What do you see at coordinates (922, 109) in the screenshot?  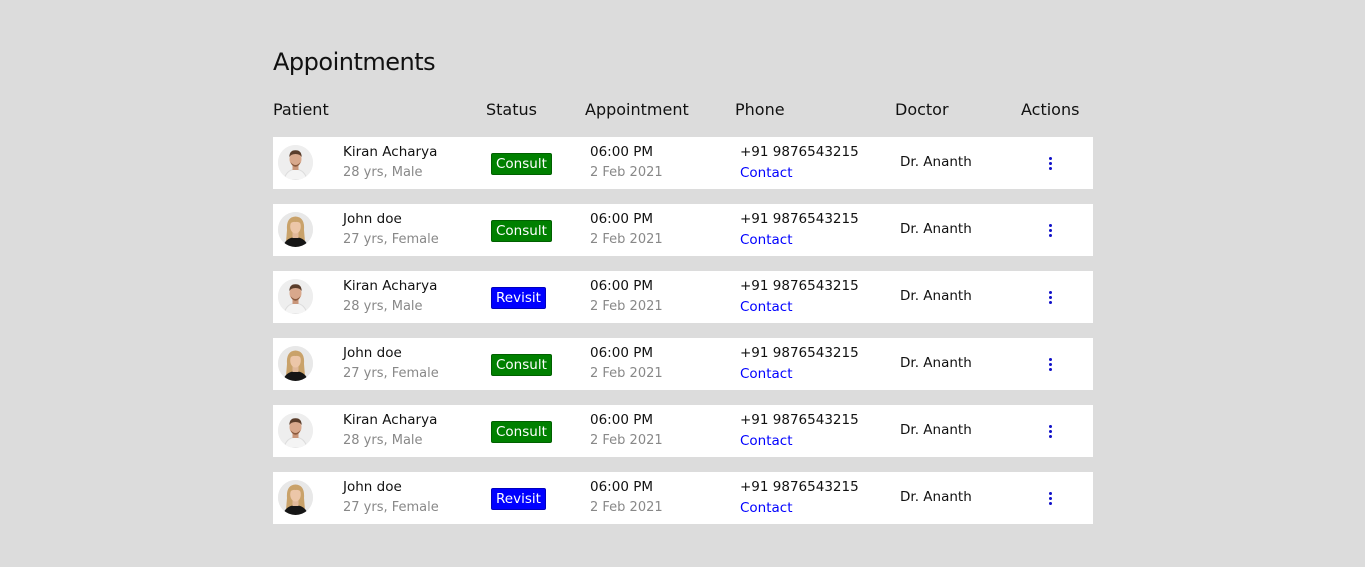 I see `header-doctor: Doctor` at bounding box center [922, 109].